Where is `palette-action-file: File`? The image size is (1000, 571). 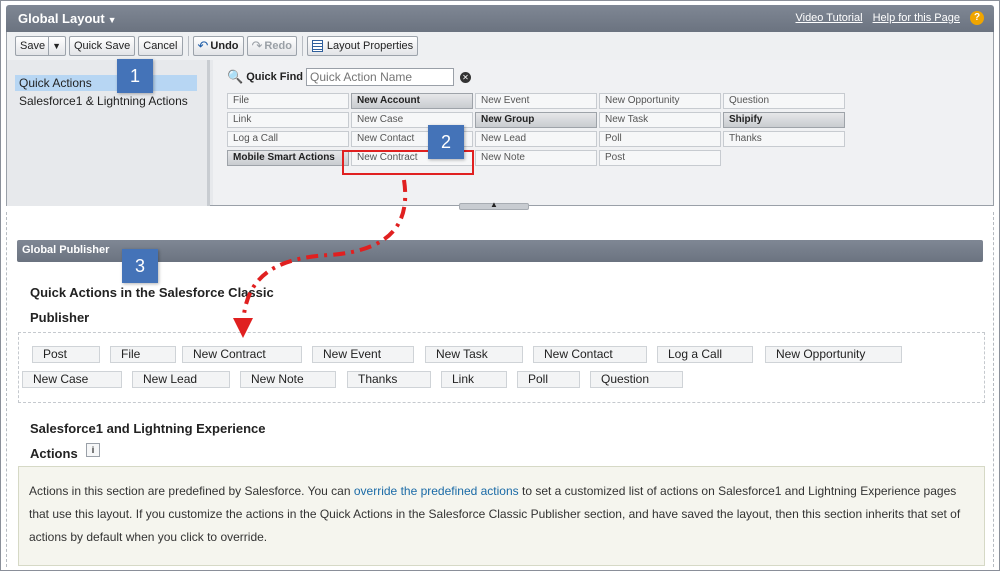
palette-action-file: File is located at coordinates (288, 101).